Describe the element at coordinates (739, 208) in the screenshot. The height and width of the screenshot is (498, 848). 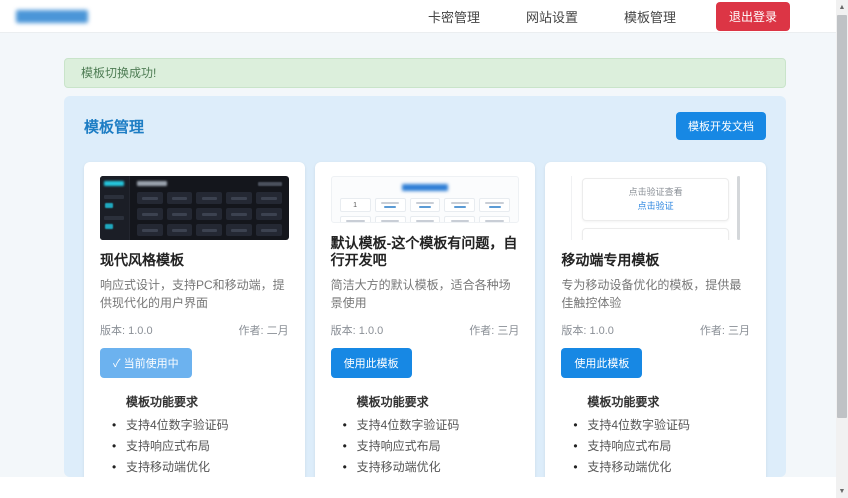
I see `preview-scrollbar` at that location.